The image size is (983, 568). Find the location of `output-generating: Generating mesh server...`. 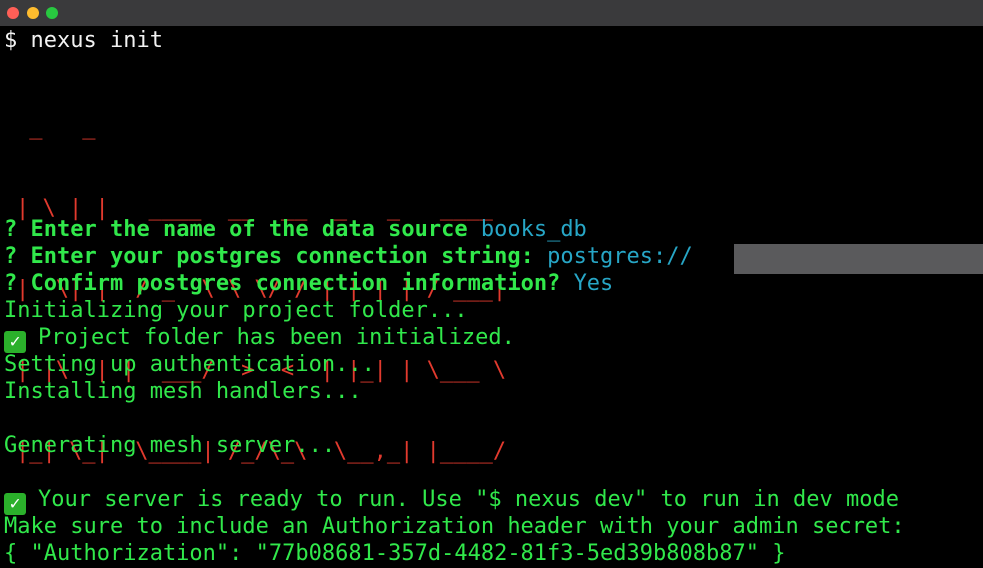

output-generating: Generating mesh server... is located at coordinates (170, 445).